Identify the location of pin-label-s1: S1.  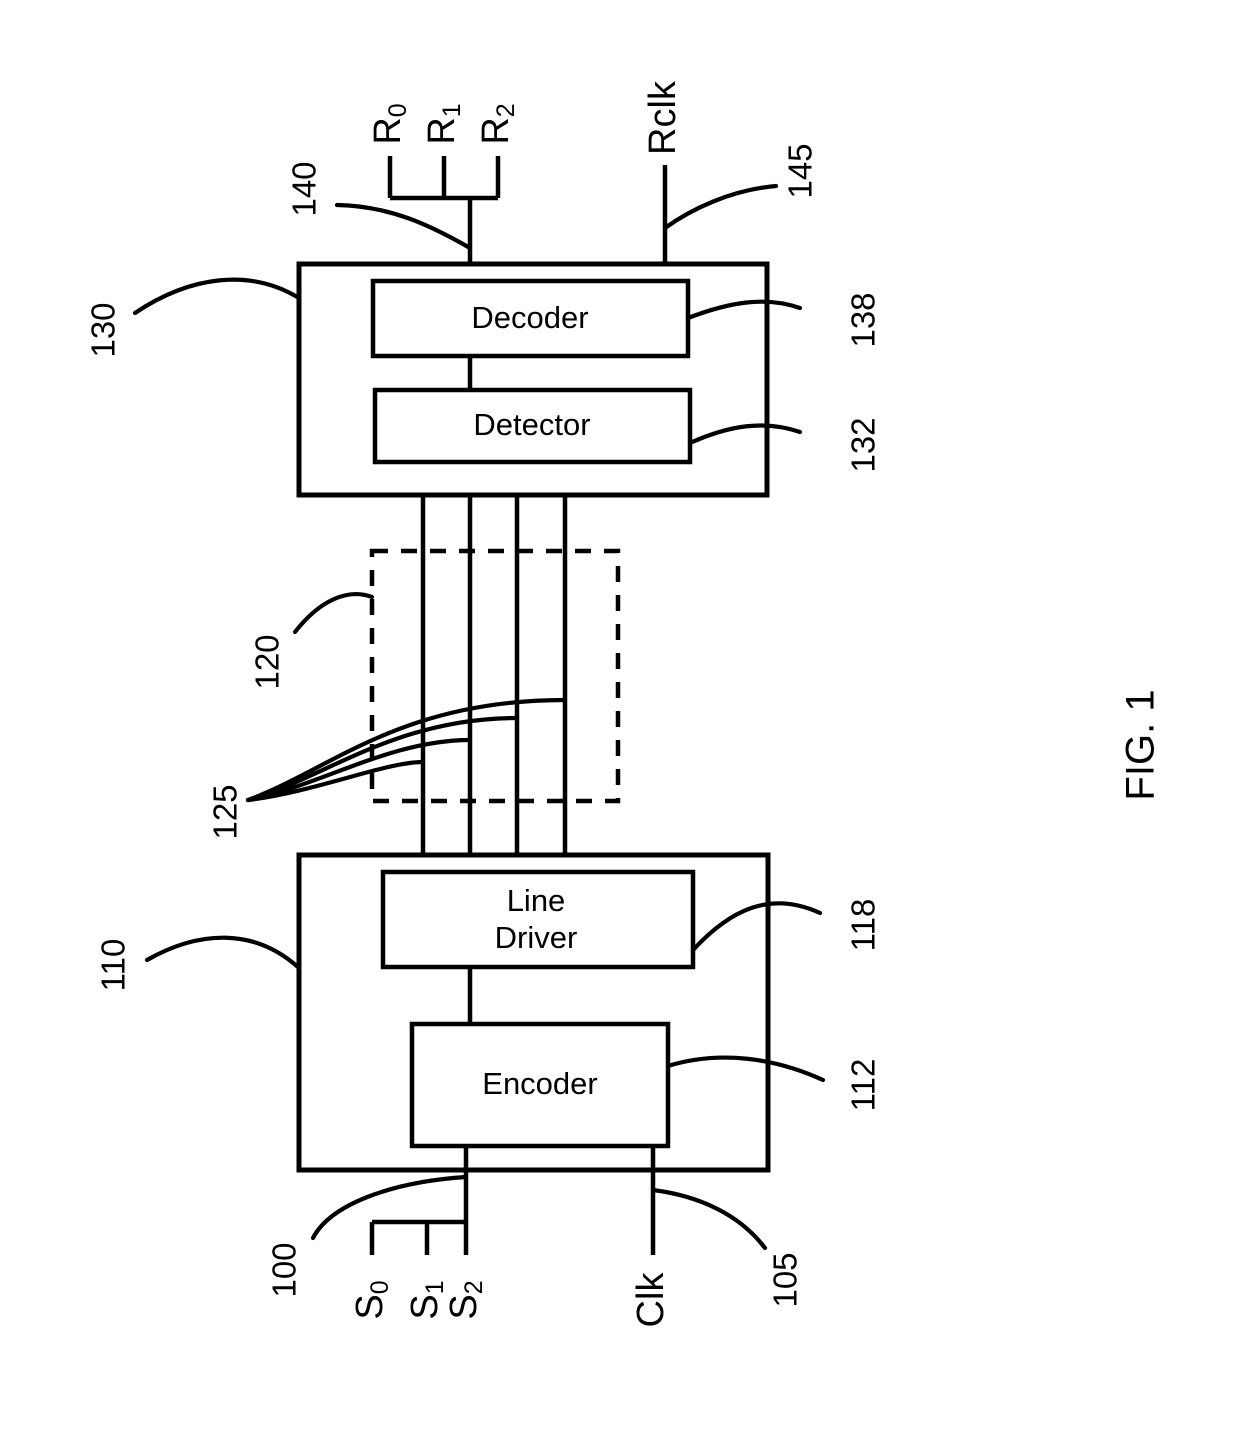
(426, 1299).